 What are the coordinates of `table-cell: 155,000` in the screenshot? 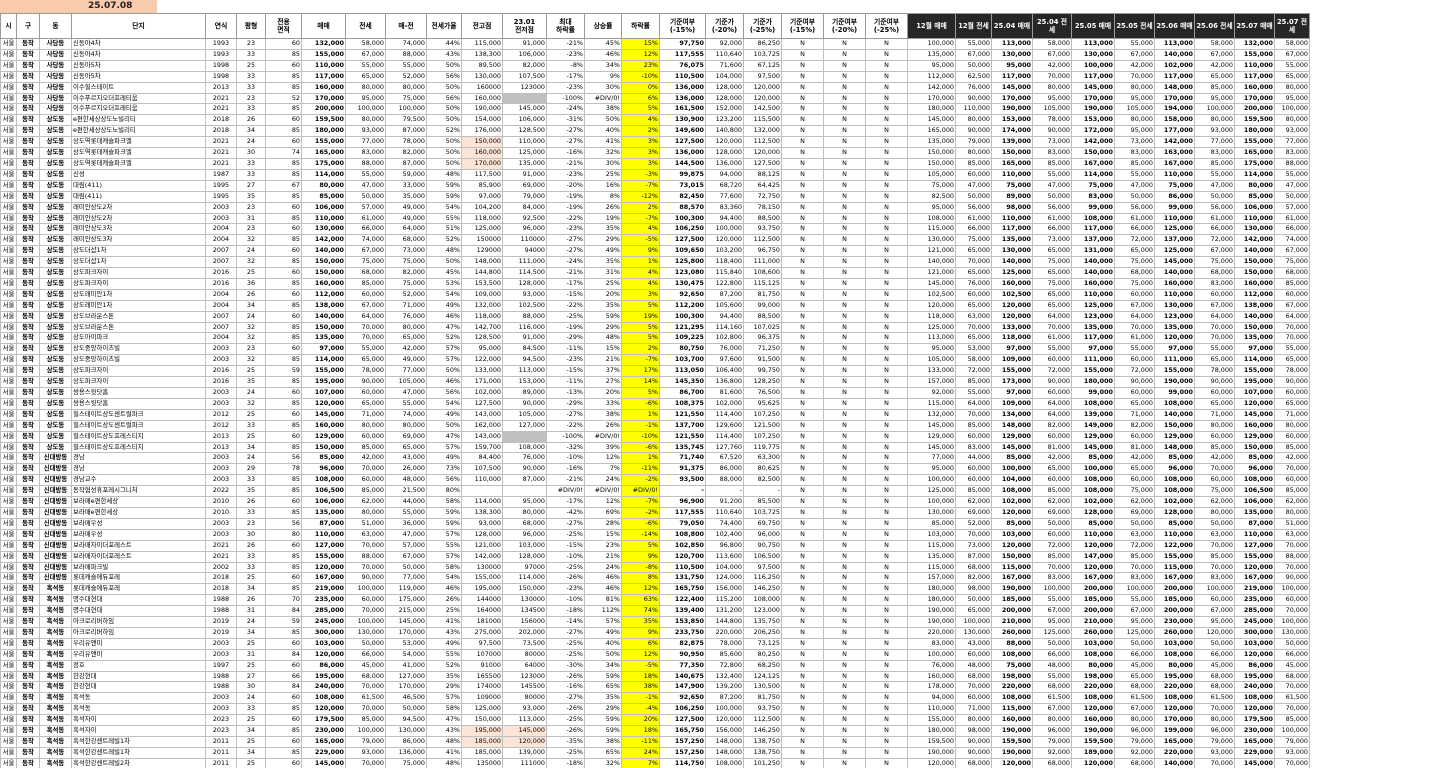 It's located at (1254, 142).